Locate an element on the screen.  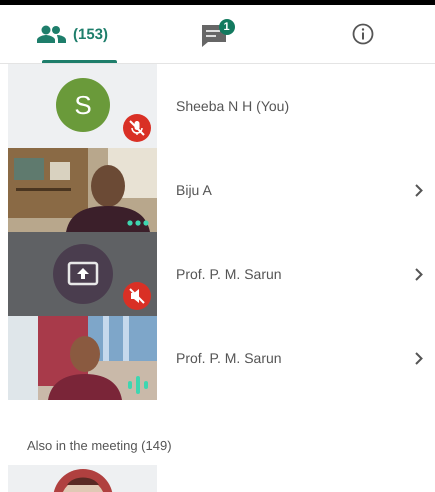
chat-tab: 1 is located at coordinates (217, 34).